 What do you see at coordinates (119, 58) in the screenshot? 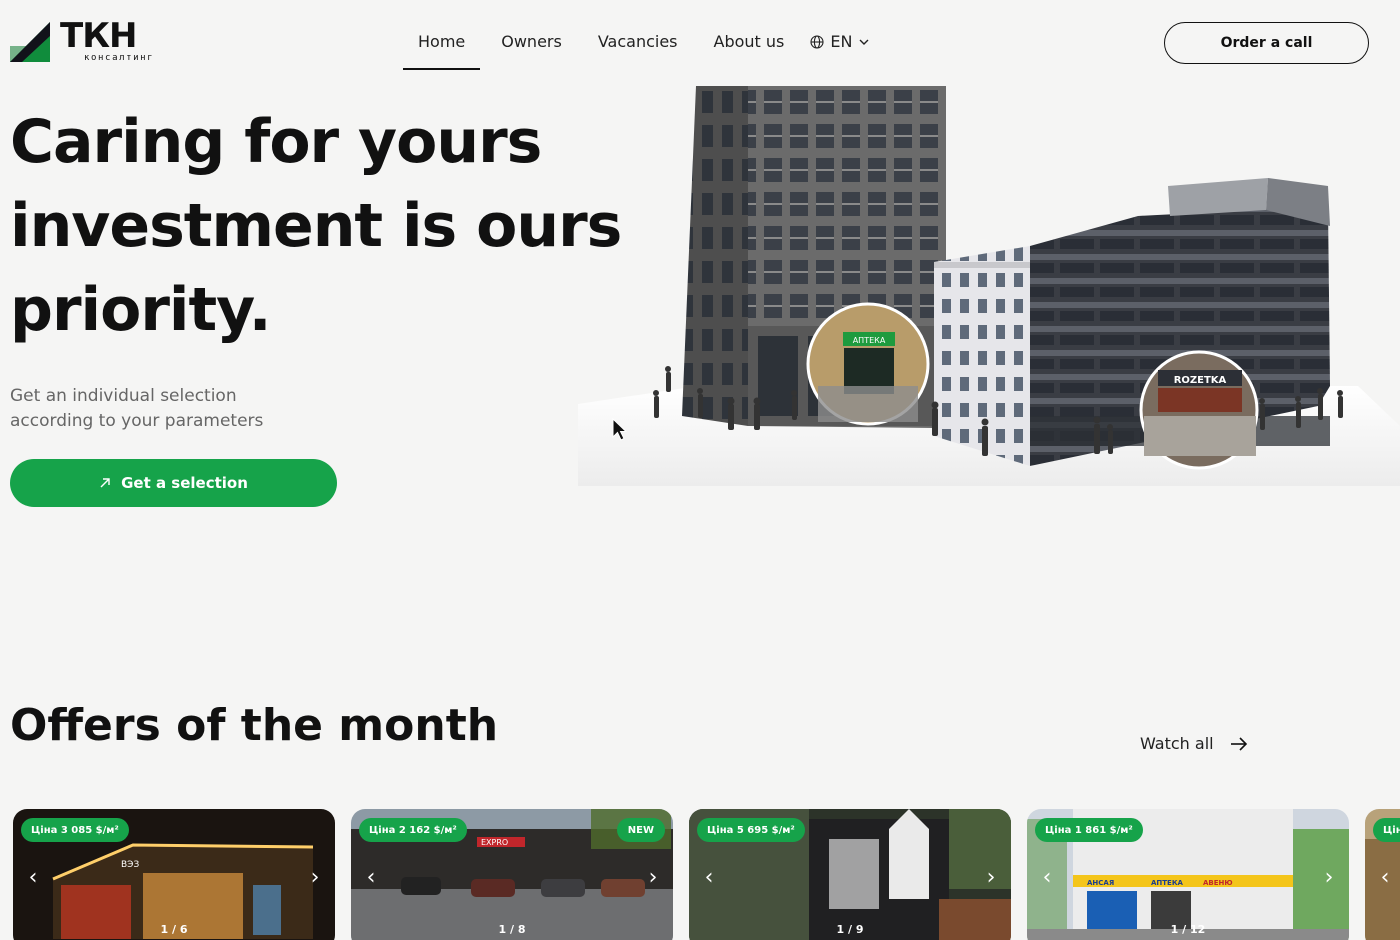
I see `brand-subtitle: консалтинг` at bounding box center [119, 58].